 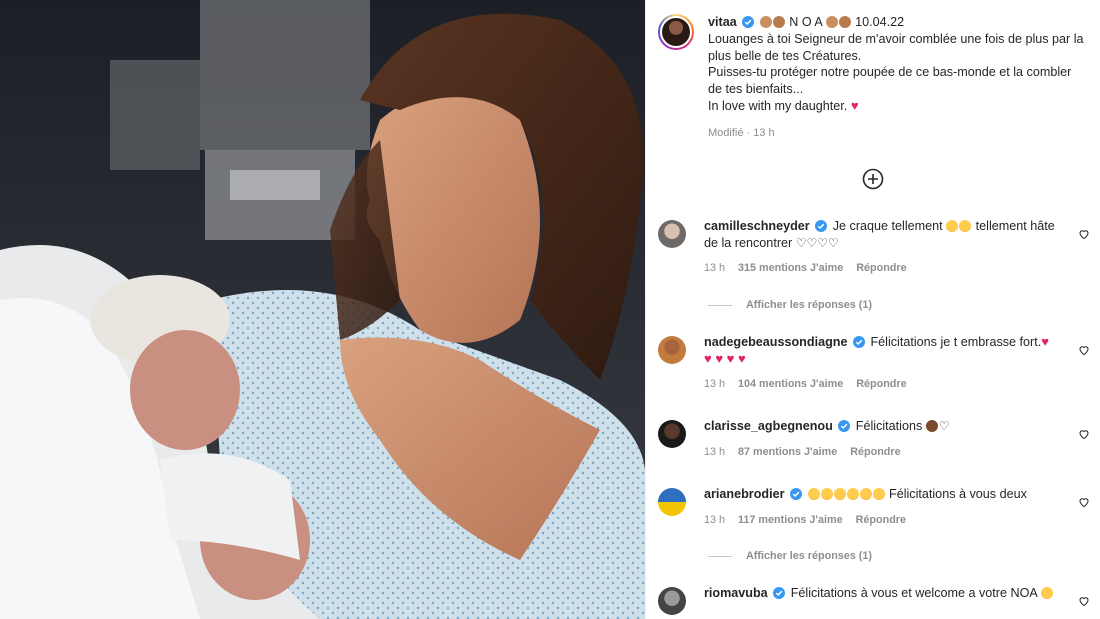 I want to click on caption-meta: Modifié · 13 h, so click(x=741, y=132).